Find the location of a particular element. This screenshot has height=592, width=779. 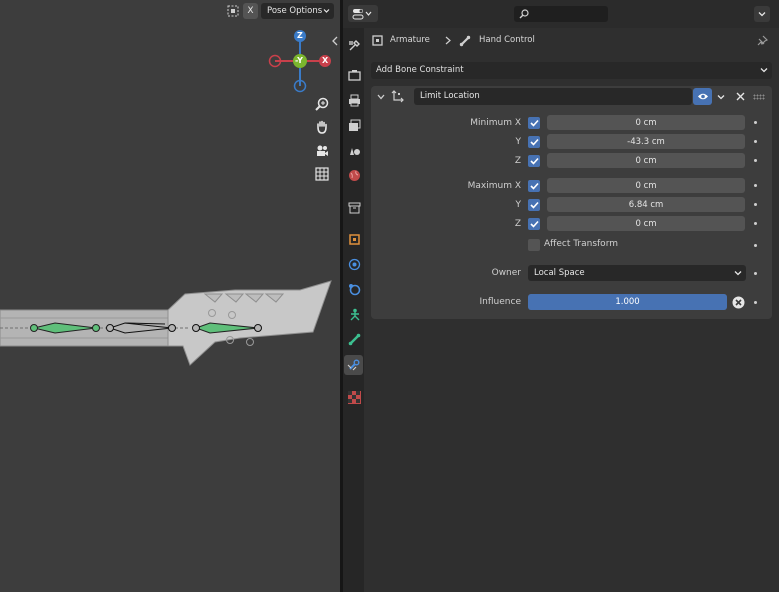

influence-value: 1.000 is located at coordinates (627, 302).